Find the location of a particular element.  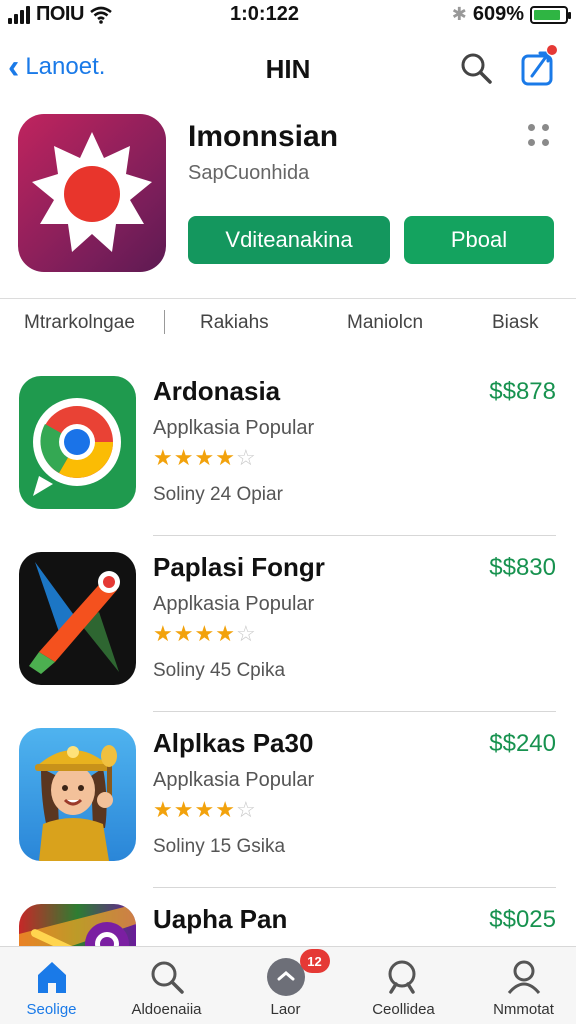

secondary-action-button: Pboal is located at coordinates (479, 240).